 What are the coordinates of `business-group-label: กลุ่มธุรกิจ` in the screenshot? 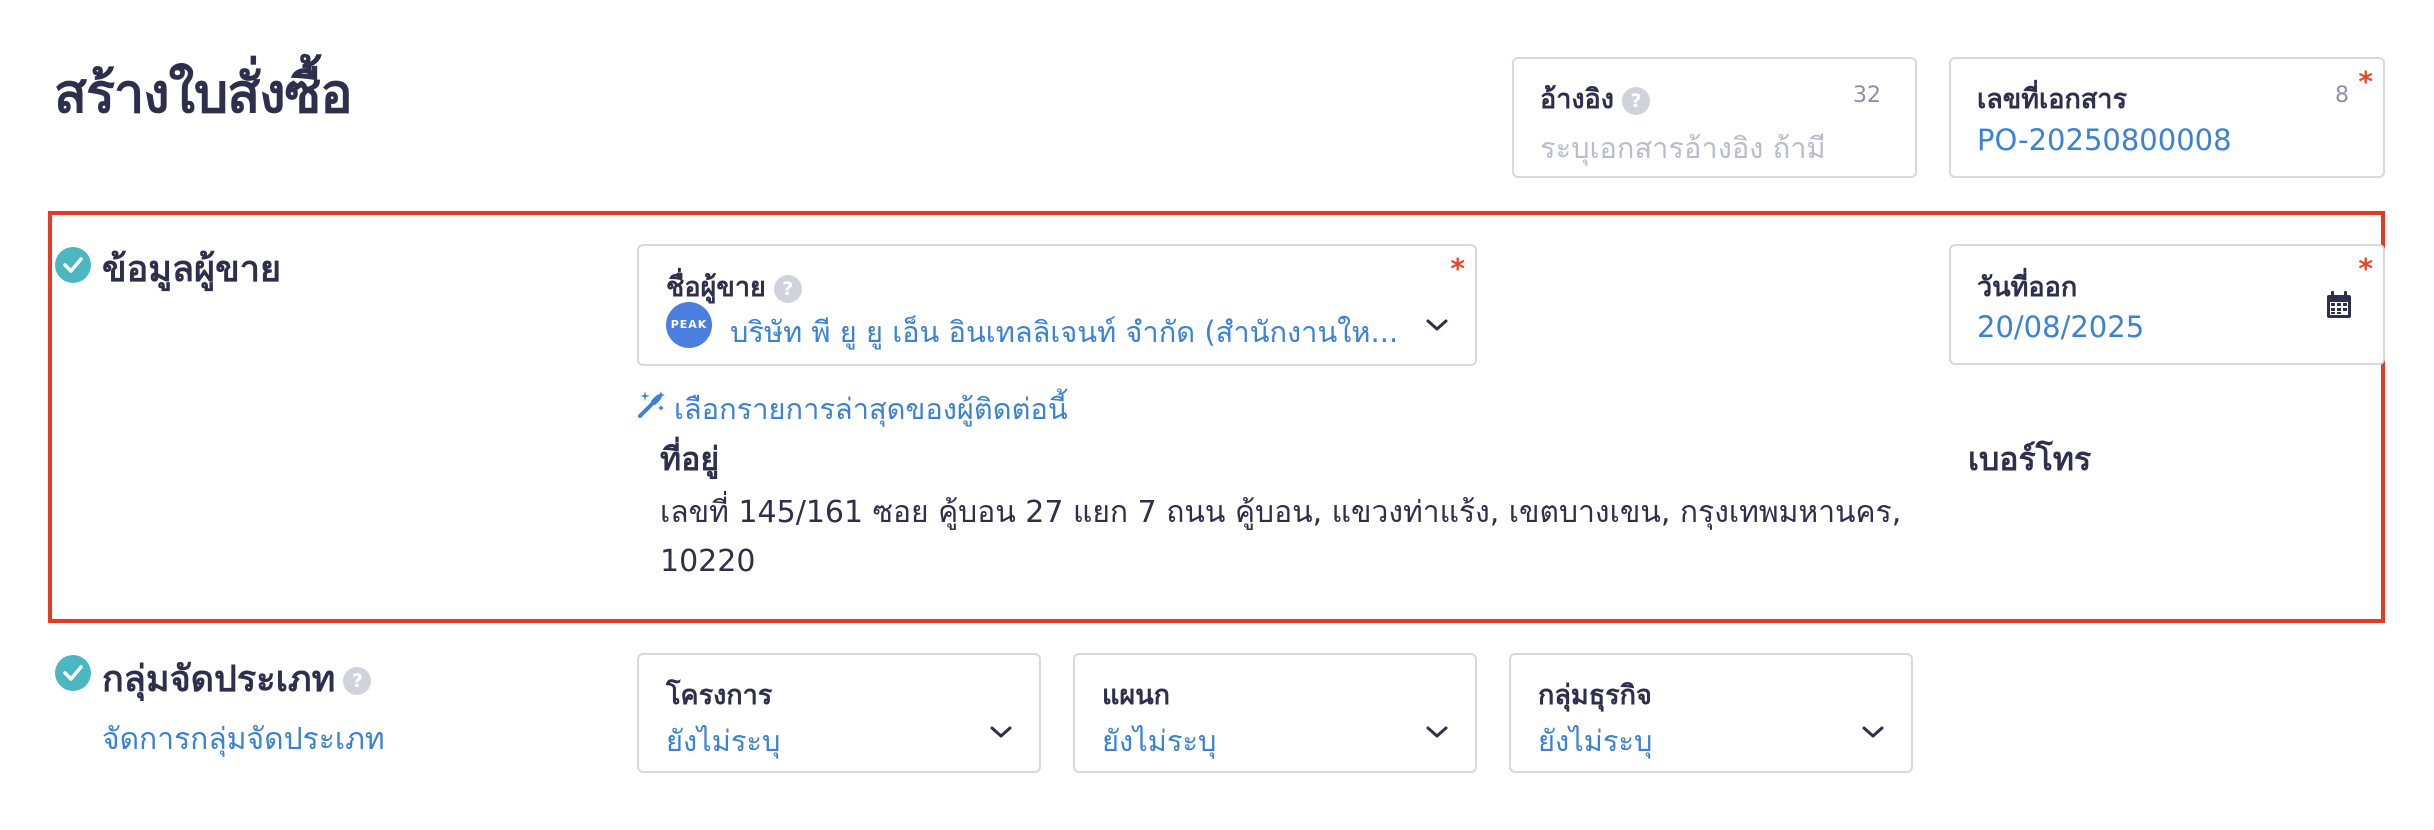 It's located at (1595, 695).